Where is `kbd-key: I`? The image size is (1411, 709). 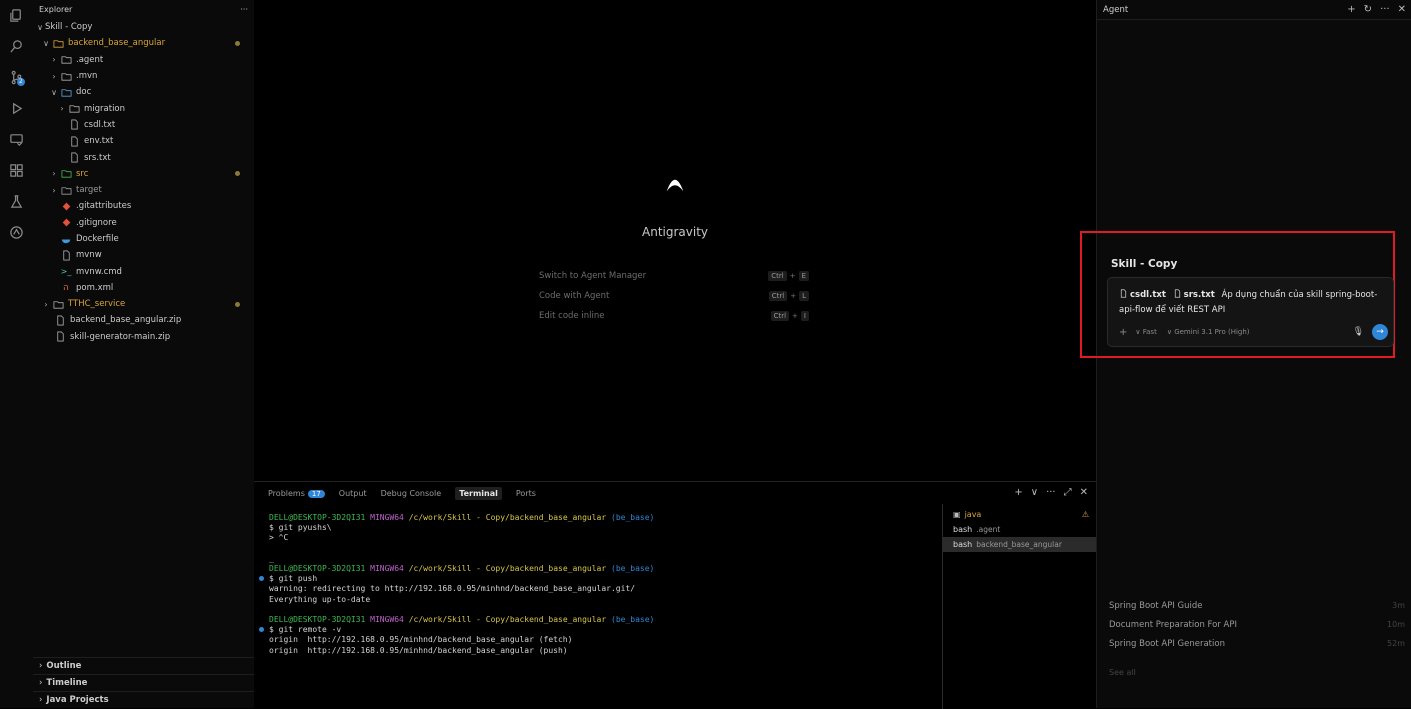 kbd-key: I is located at coordinates (804, 316).